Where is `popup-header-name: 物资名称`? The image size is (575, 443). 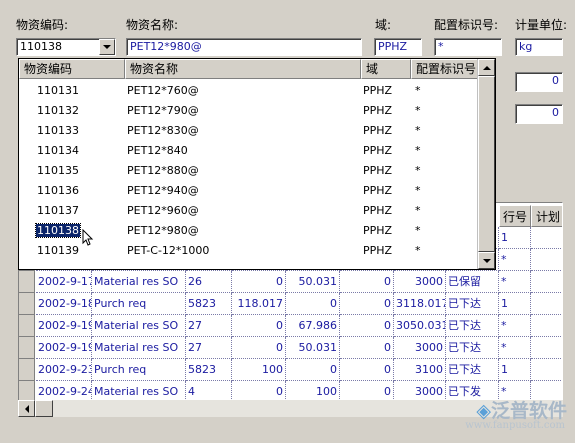
popup-header-name: 物资名称 is located at coordinates (243, 69).